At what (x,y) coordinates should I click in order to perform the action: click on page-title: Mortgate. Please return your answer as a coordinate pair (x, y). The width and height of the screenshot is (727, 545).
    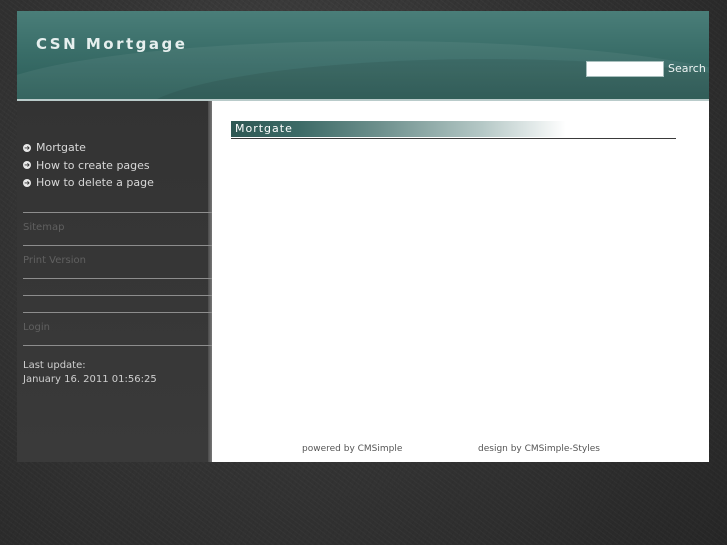
    Looking at the image, I should click on (264, 128).